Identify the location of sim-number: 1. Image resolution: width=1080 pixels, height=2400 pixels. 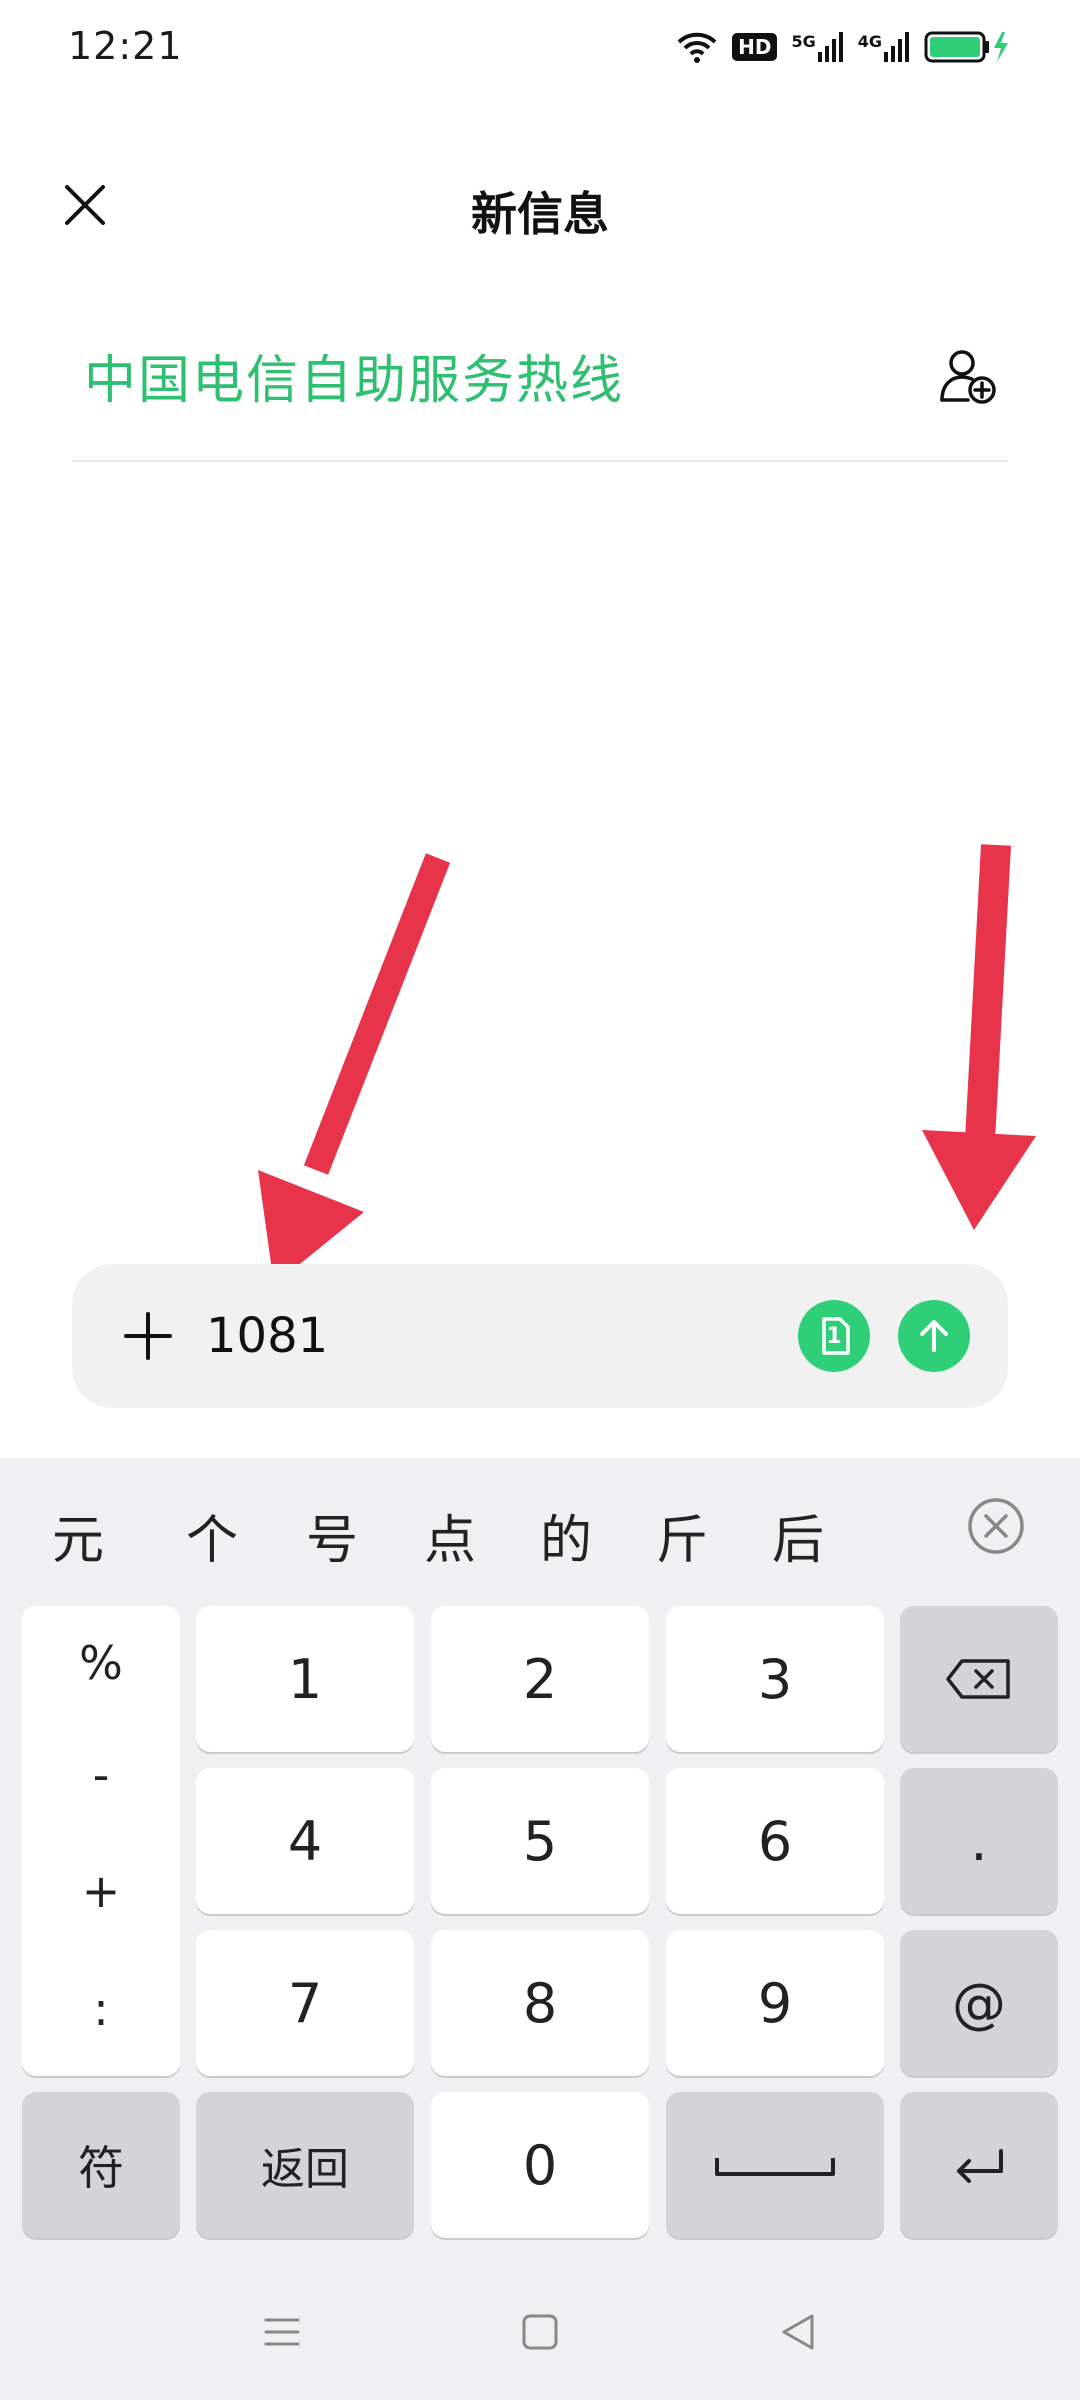
(834, 1336).